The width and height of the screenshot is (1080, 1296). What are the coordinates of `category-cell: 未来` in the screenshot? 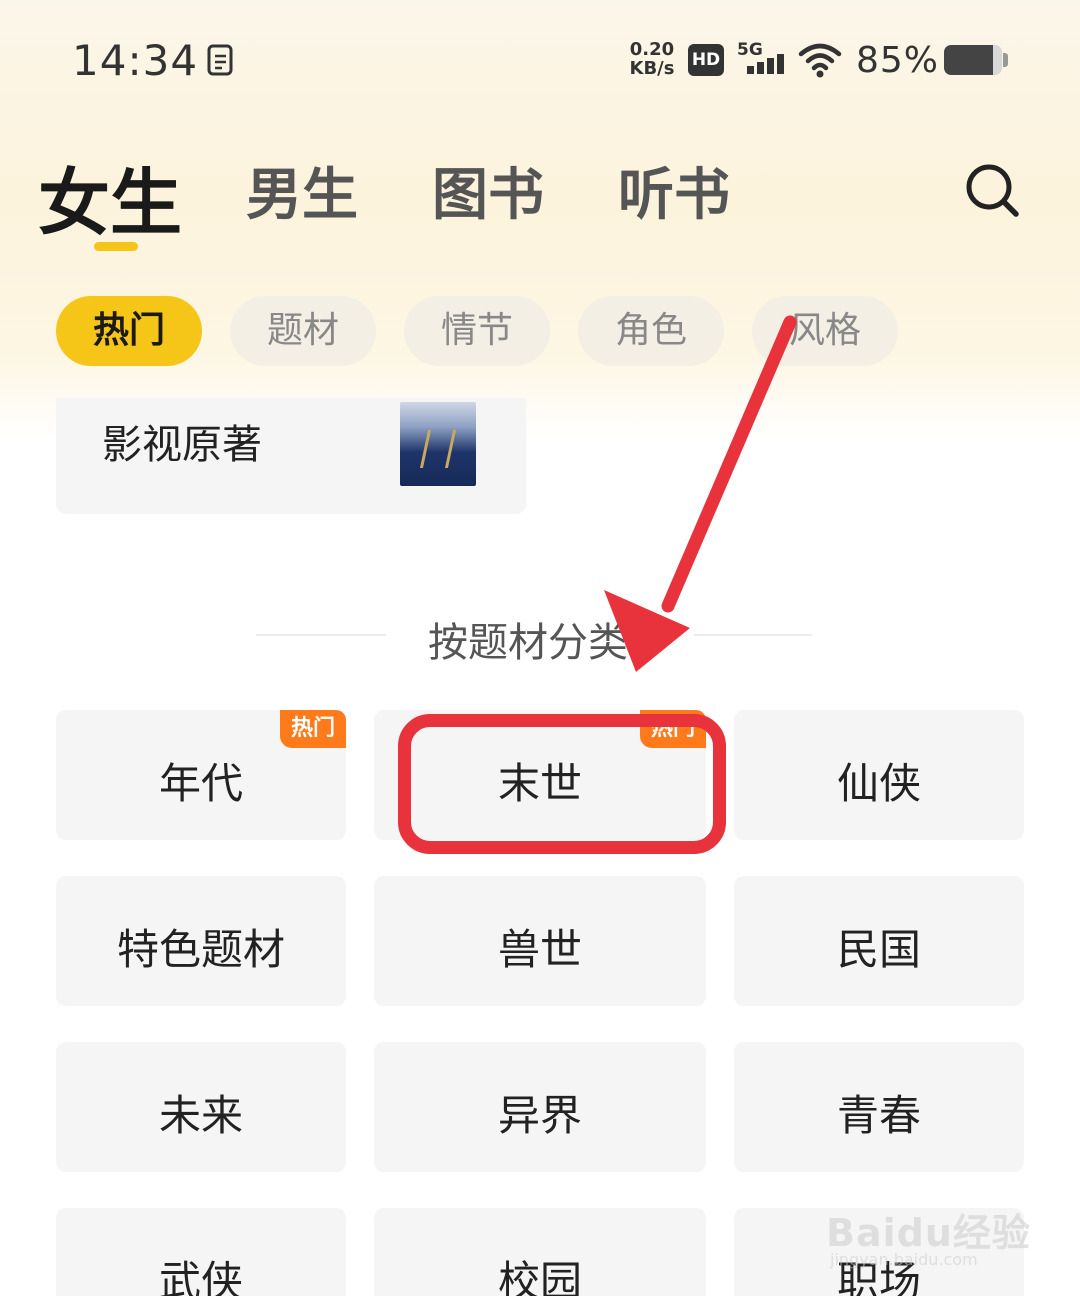 It's located at (201, 1107).